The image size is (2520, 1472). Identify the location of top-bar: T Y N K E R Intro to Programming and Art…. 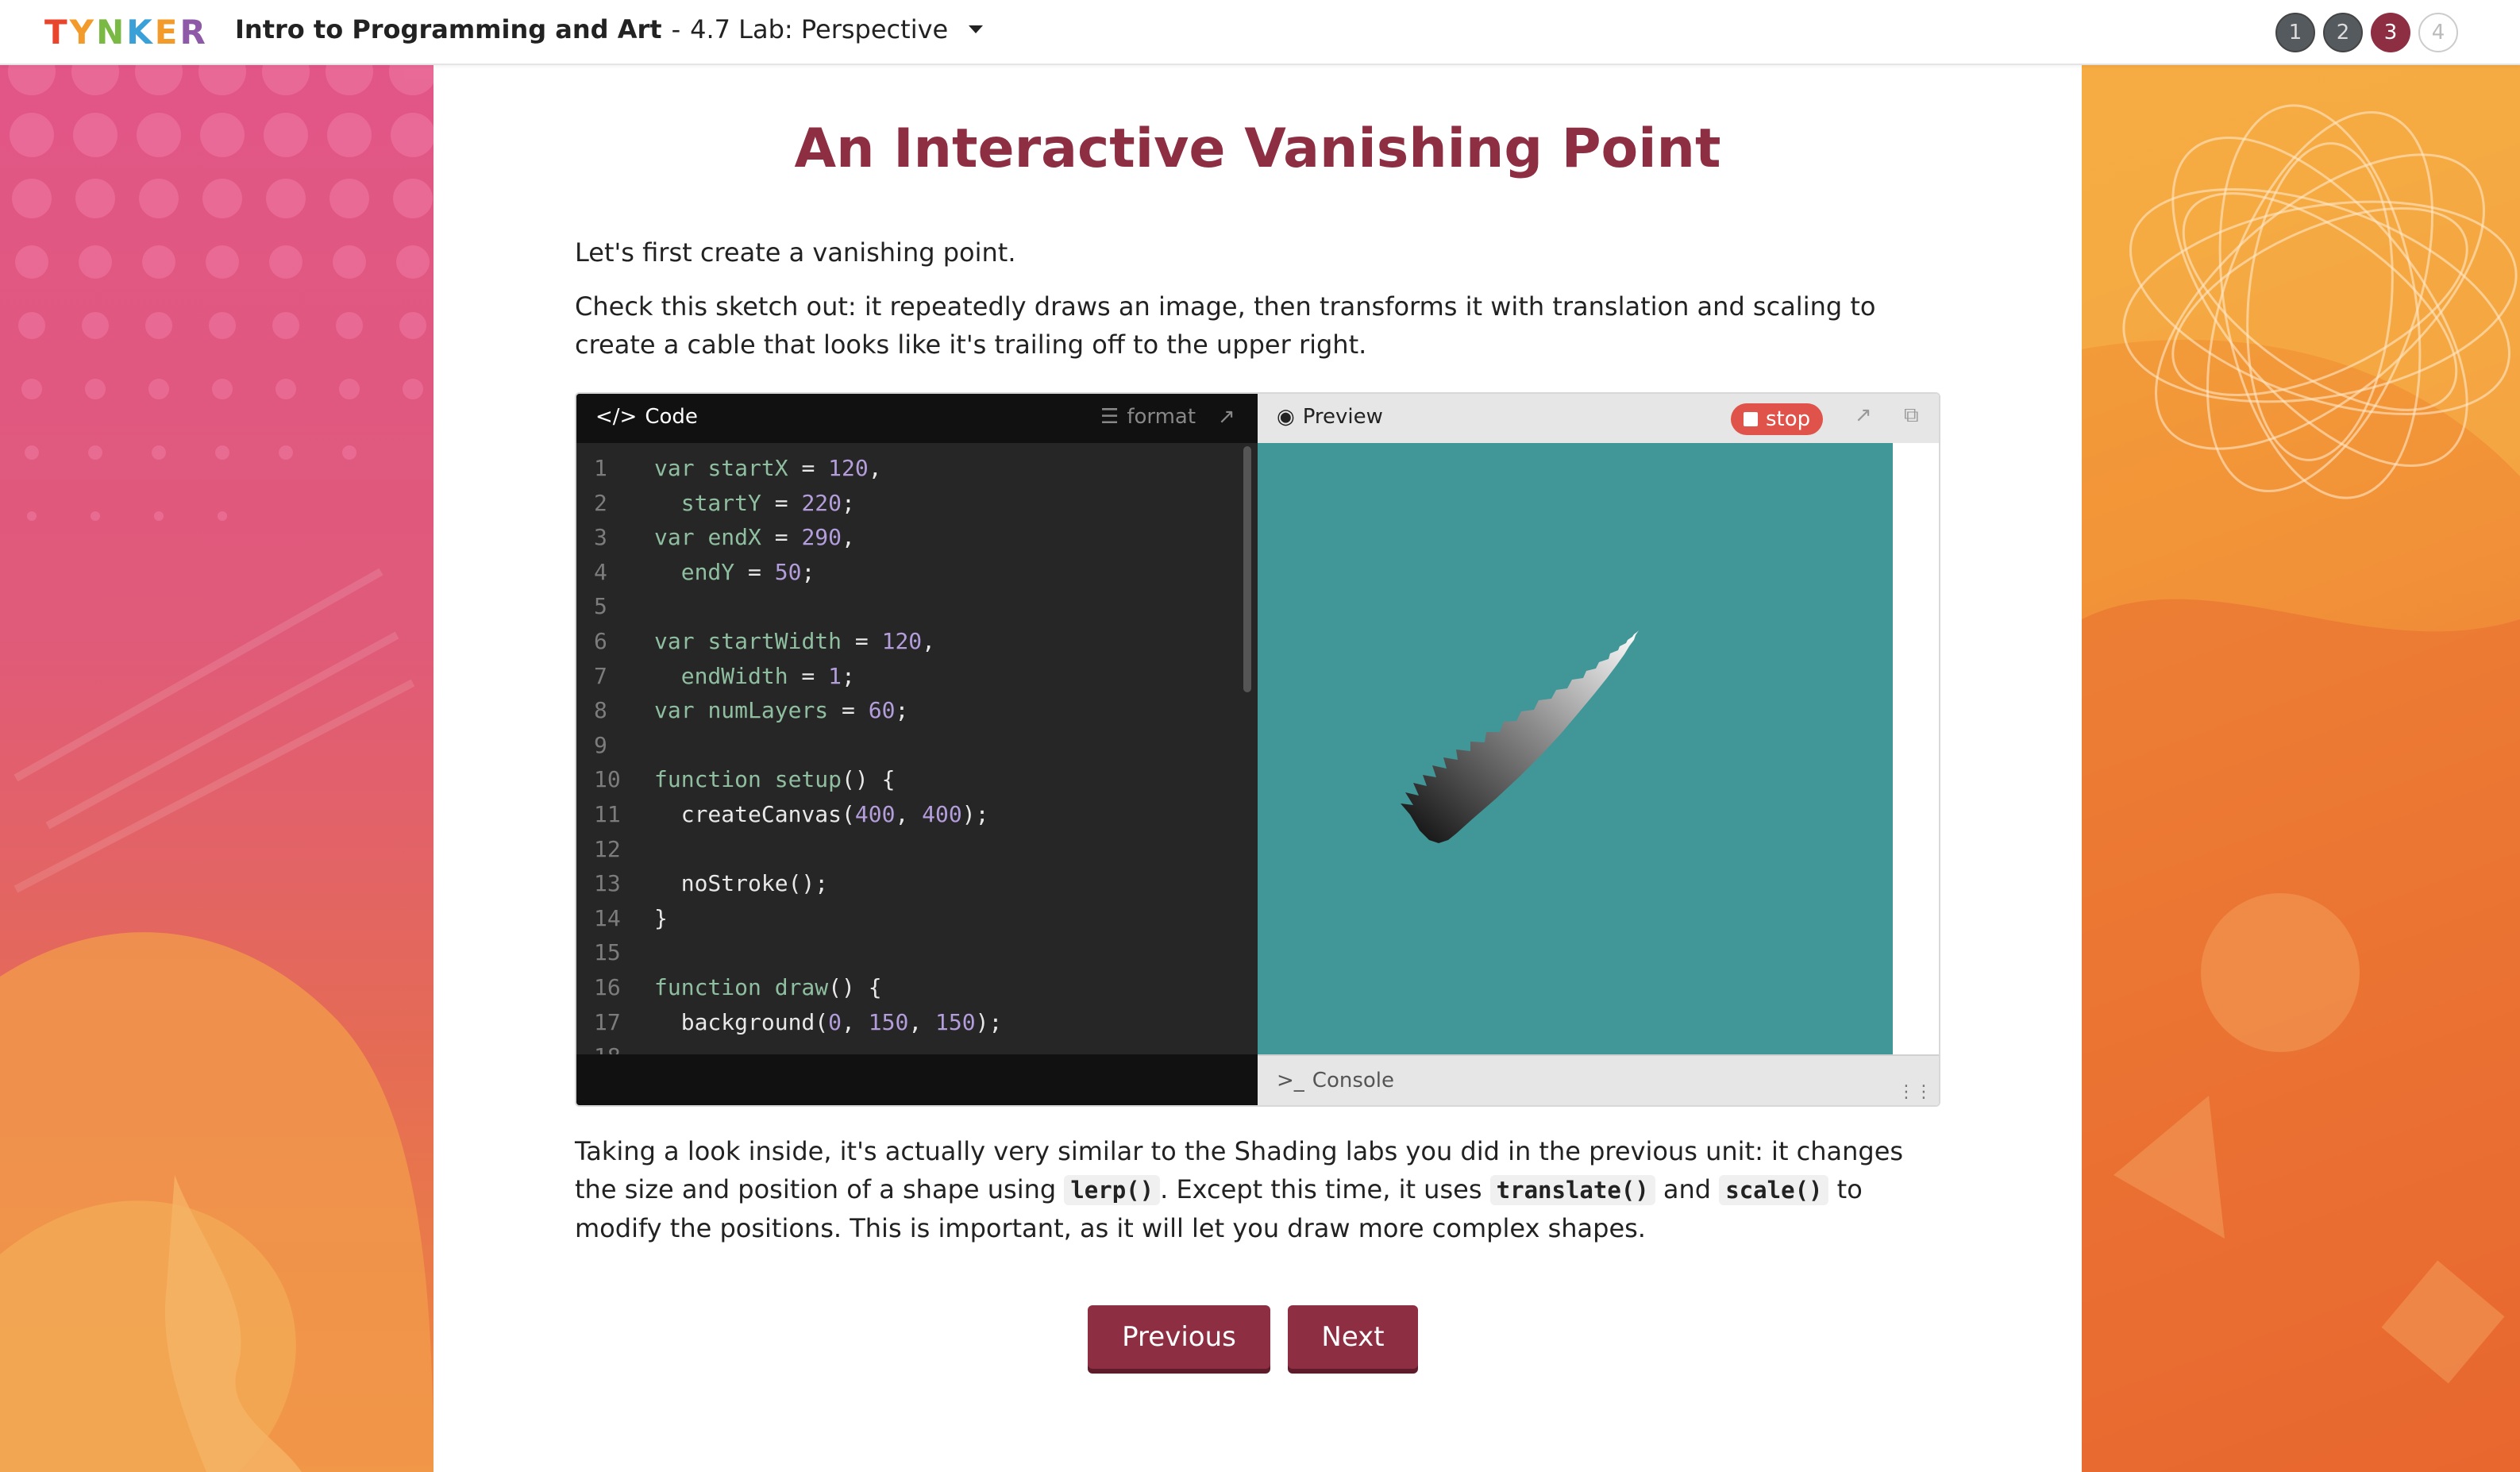
(1260, 32).